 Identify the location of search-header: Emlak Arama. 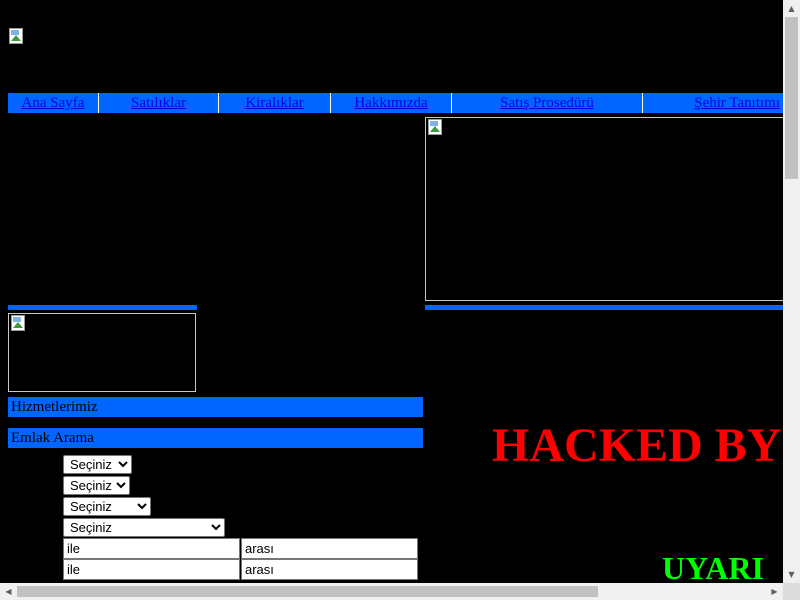
(215, 438).